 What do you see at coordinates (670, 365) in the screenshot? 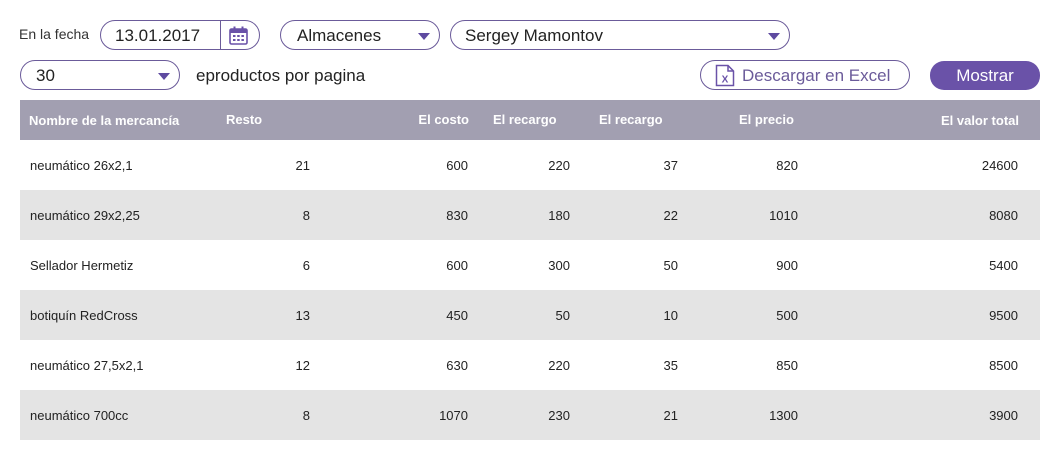
I see `cell-markup-2: 35` at bounding box center [670, 365].